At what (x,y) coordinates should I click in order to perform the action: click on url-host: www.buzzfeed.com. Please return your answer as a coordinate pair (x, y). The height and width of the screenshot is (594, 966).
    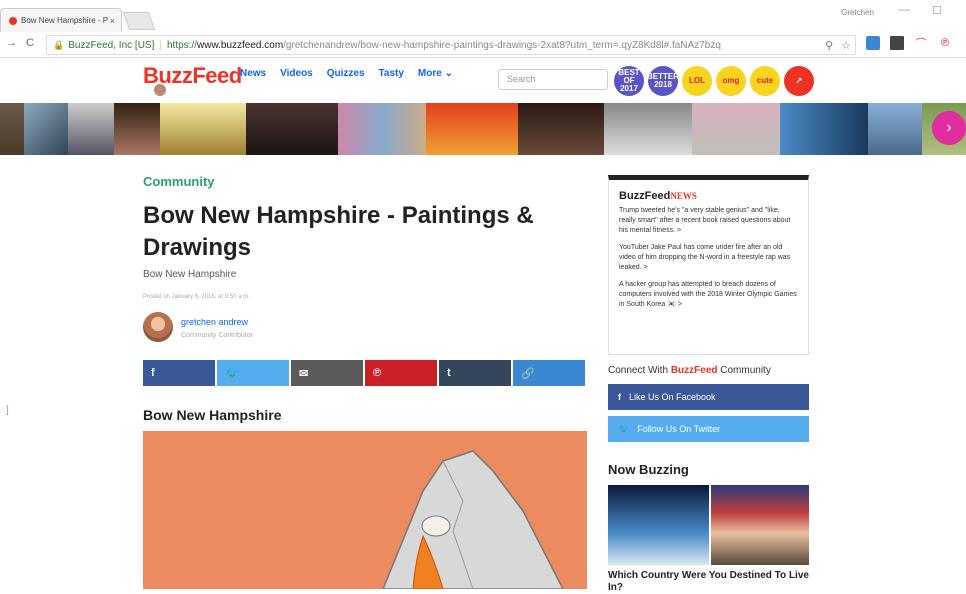
    Looking at the image, I should click on (240, 45).